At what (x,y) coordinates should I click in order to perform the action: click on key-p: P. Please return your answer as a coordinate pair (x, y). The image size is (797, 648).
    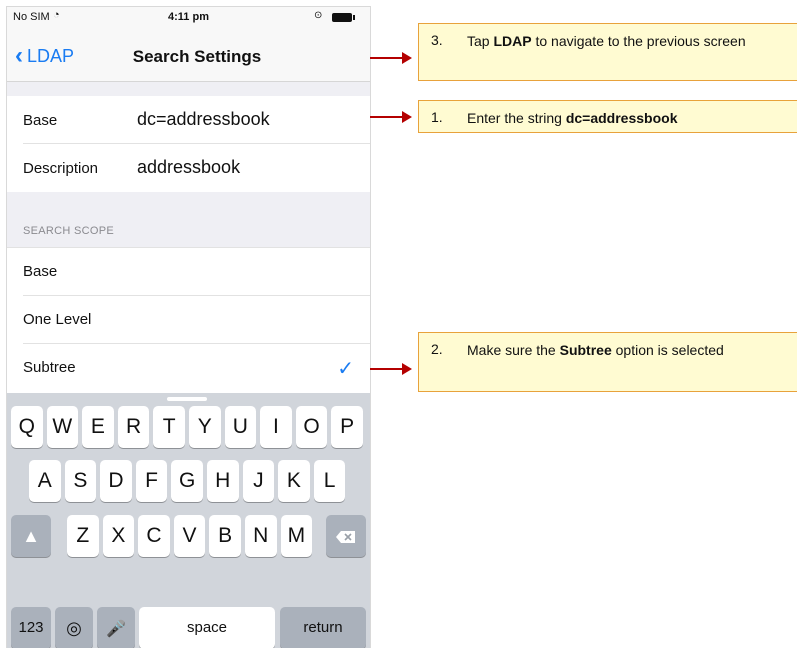
    Looking at the image, I should click on (347, 427).